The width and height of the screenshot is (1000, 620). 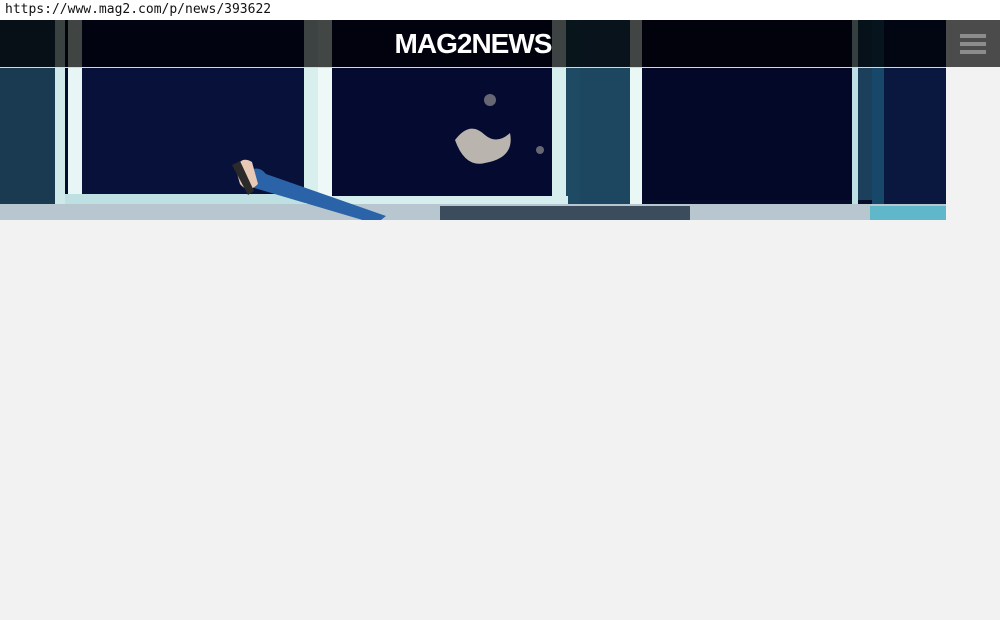 I want to click on site-header: MAG2NEWS, so click(x=473, y=44).